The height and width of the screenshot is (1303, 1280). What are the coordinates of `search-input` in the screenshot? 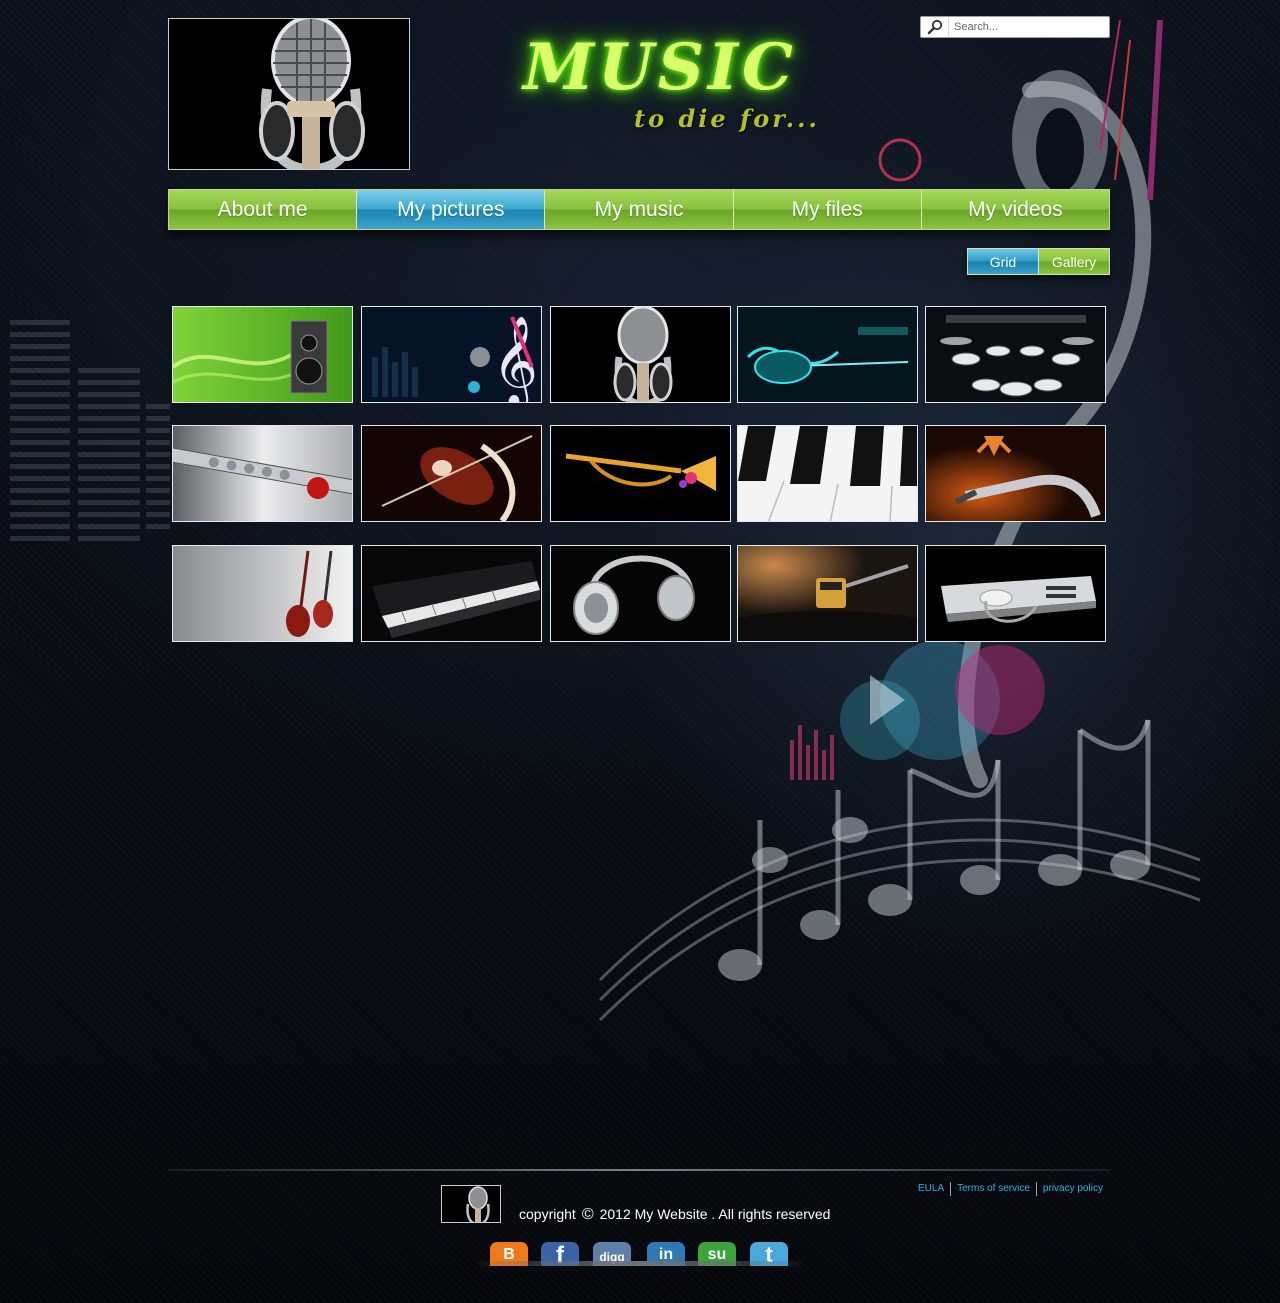 It's located at (1027, 27).